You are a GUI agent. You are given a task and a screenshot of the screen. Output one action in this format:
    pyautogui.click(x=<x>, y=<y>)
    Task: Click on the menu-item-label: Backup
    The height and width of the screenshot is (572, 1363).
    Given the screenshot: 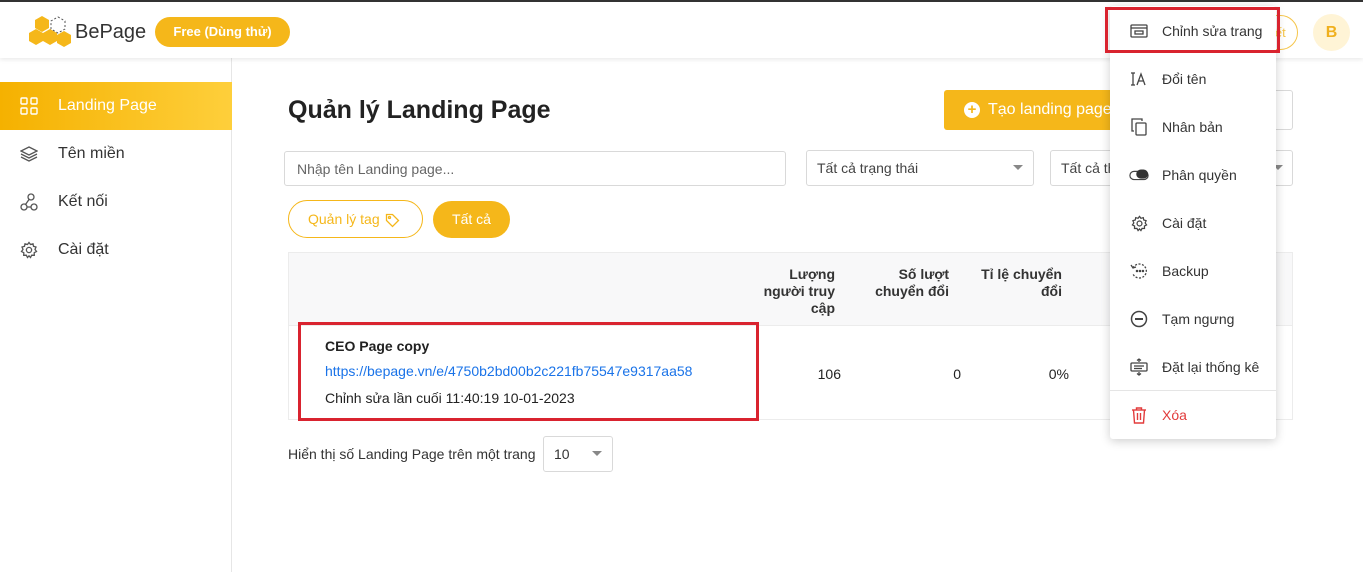 What is the action you would take?
    pyautogui.click(x=1185, y=271)
    